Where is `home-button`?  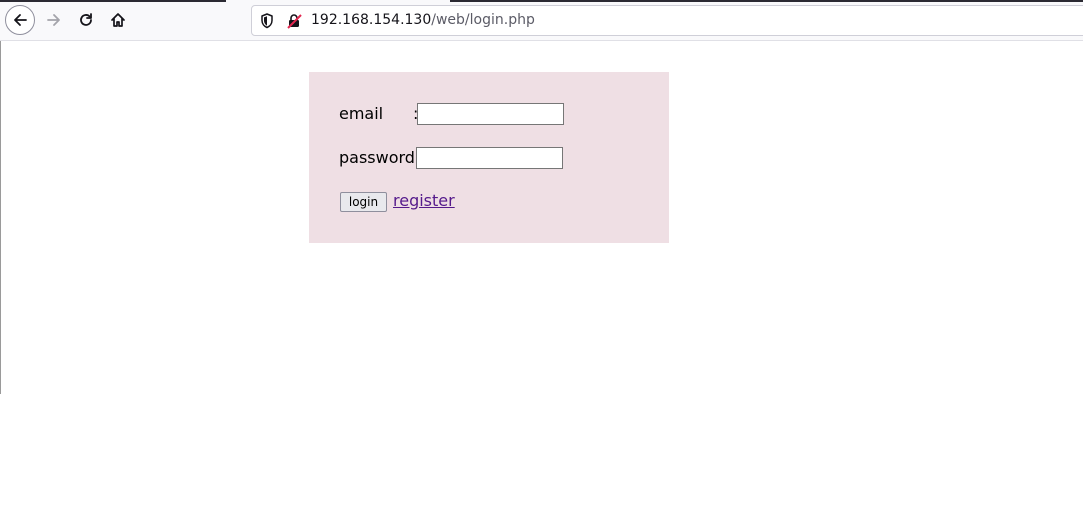 home-button is located at coordinates (118, 20).